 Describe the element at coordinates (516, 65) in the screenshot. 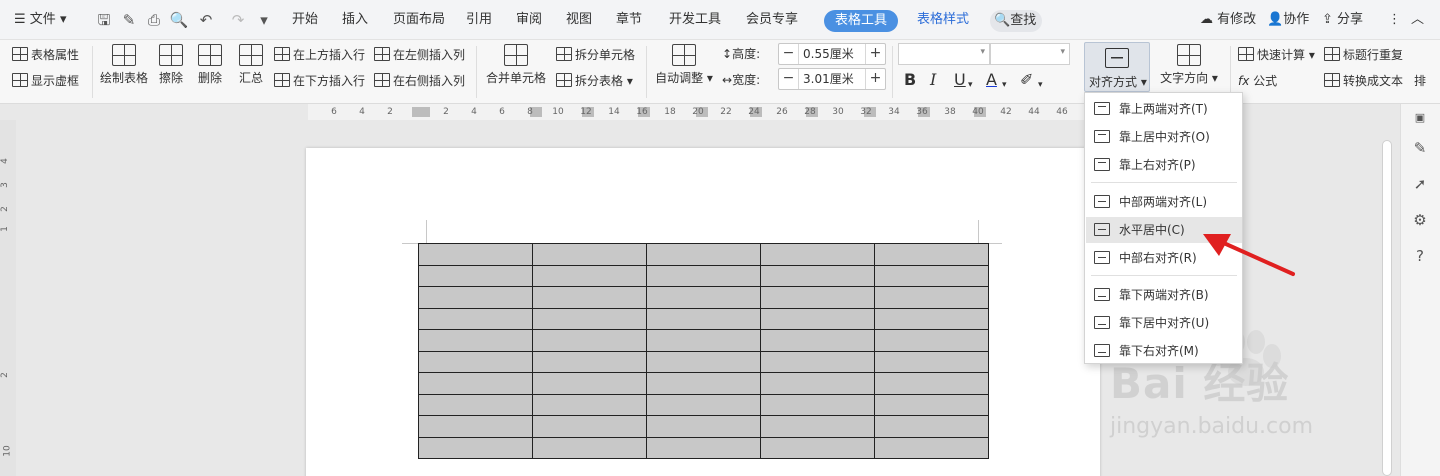

I see `merge-cells-button: 合并单元格` at that location.